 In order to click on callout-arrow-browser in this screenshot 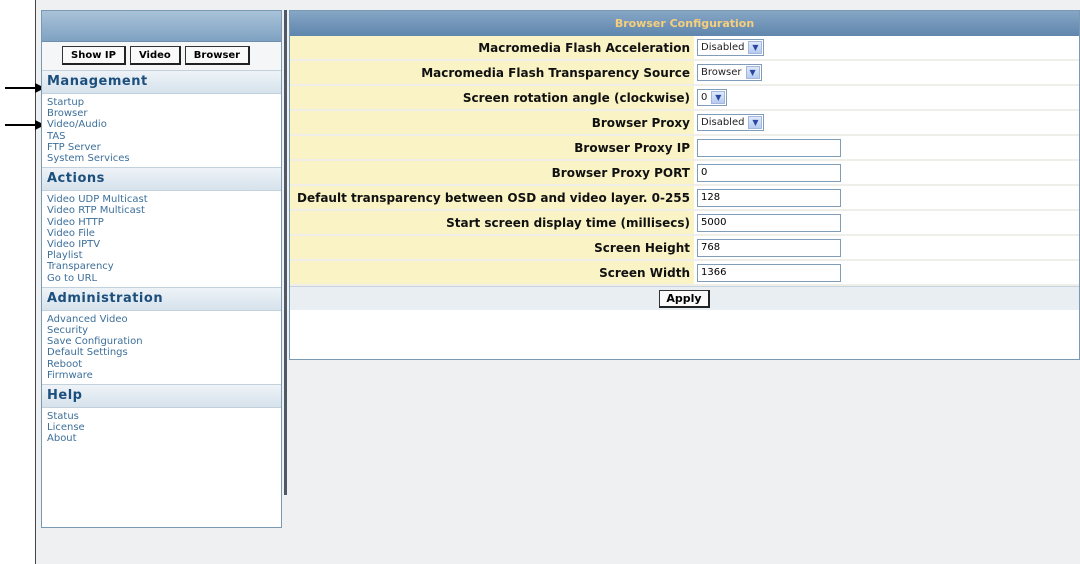, I will do `click(25, 125)`.